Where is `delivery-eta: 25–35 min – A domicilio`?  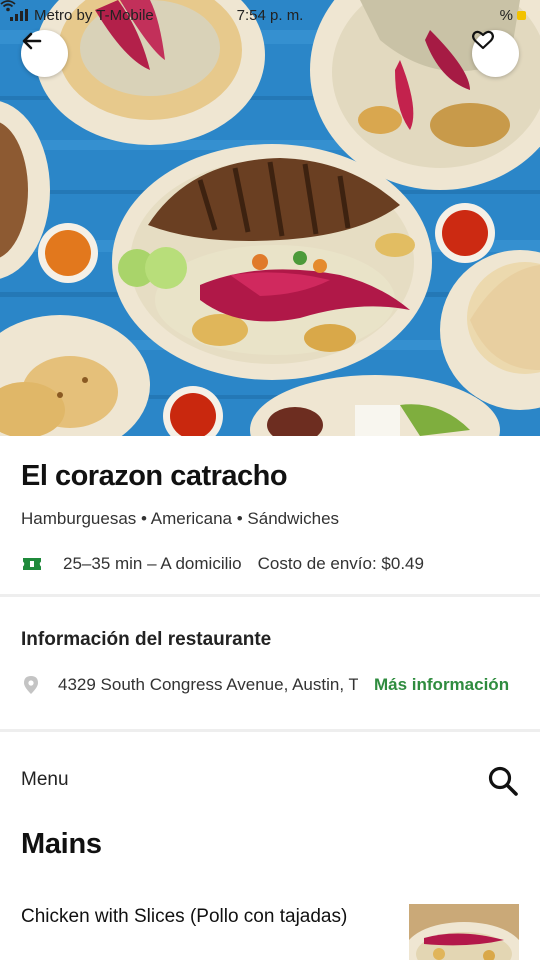 delivery-eta: 25–35 min – A domicilio is located at coordinates (152, 563).